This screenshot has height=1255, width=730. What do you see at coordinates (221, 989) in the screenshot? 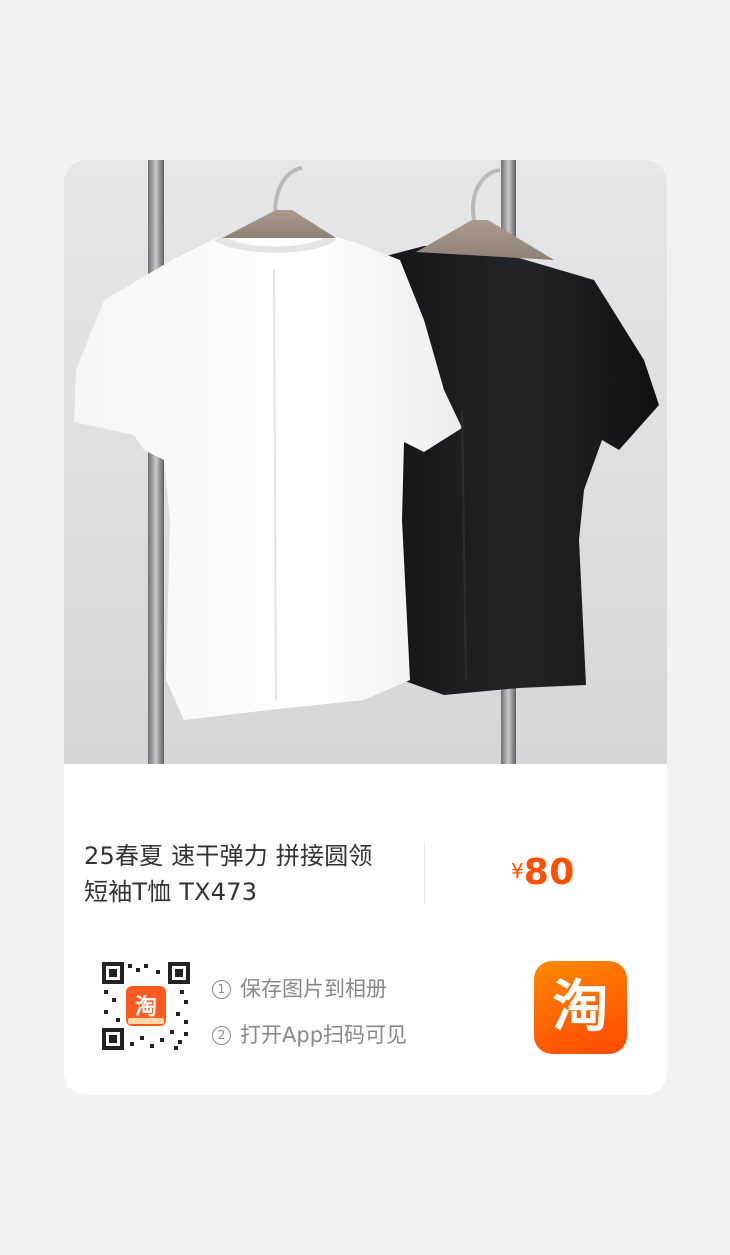
I see `step-number-1: 1` at bounding box center [221, 989].